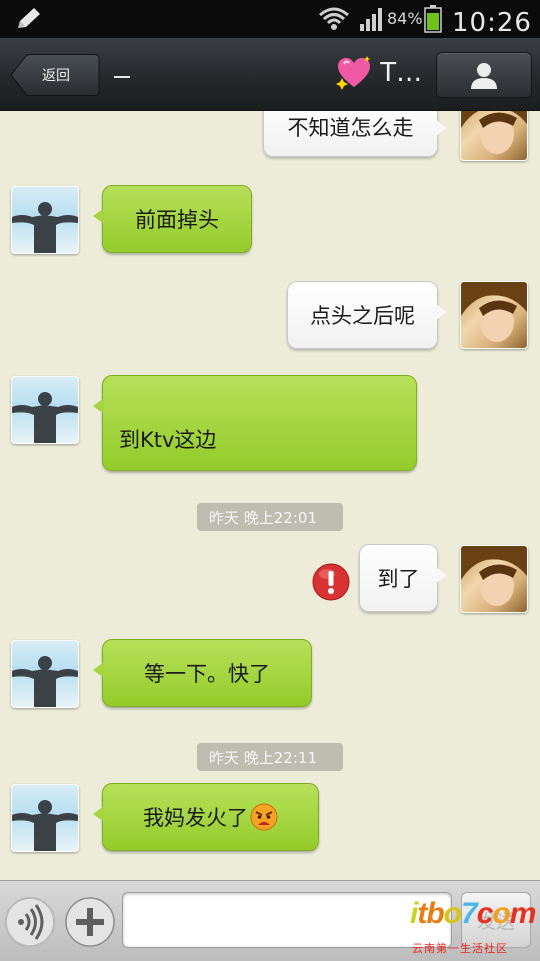 Image resolution: width=540 pixels, height=961 pixels. What do you see at coordinates (30, 922) in the screenshot?
I see `voice-icon` at bounding box center [30, 922].